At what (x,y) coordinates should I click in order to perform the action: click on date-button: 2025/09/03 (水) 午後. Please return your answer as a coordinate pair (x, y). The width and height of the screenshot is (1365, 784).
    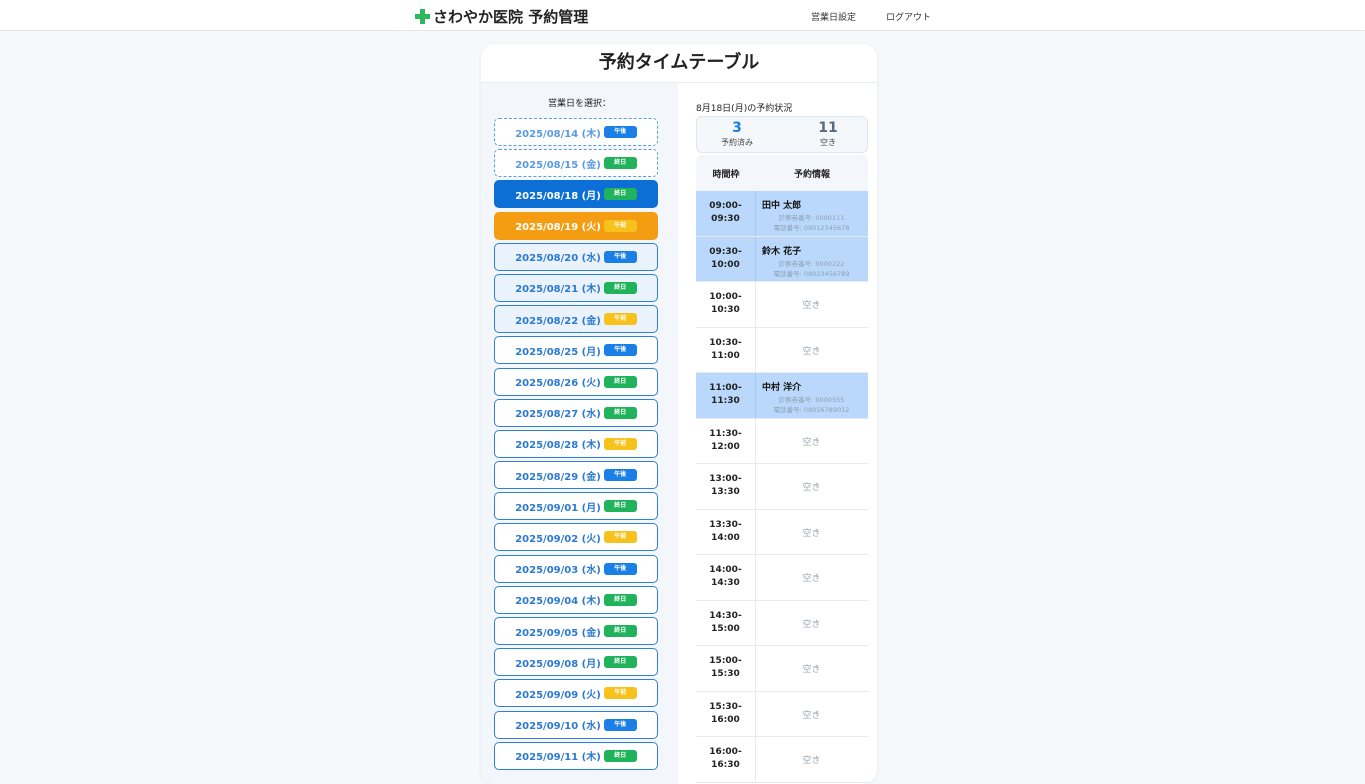
    Looking at the image, I should click on (576, 568).